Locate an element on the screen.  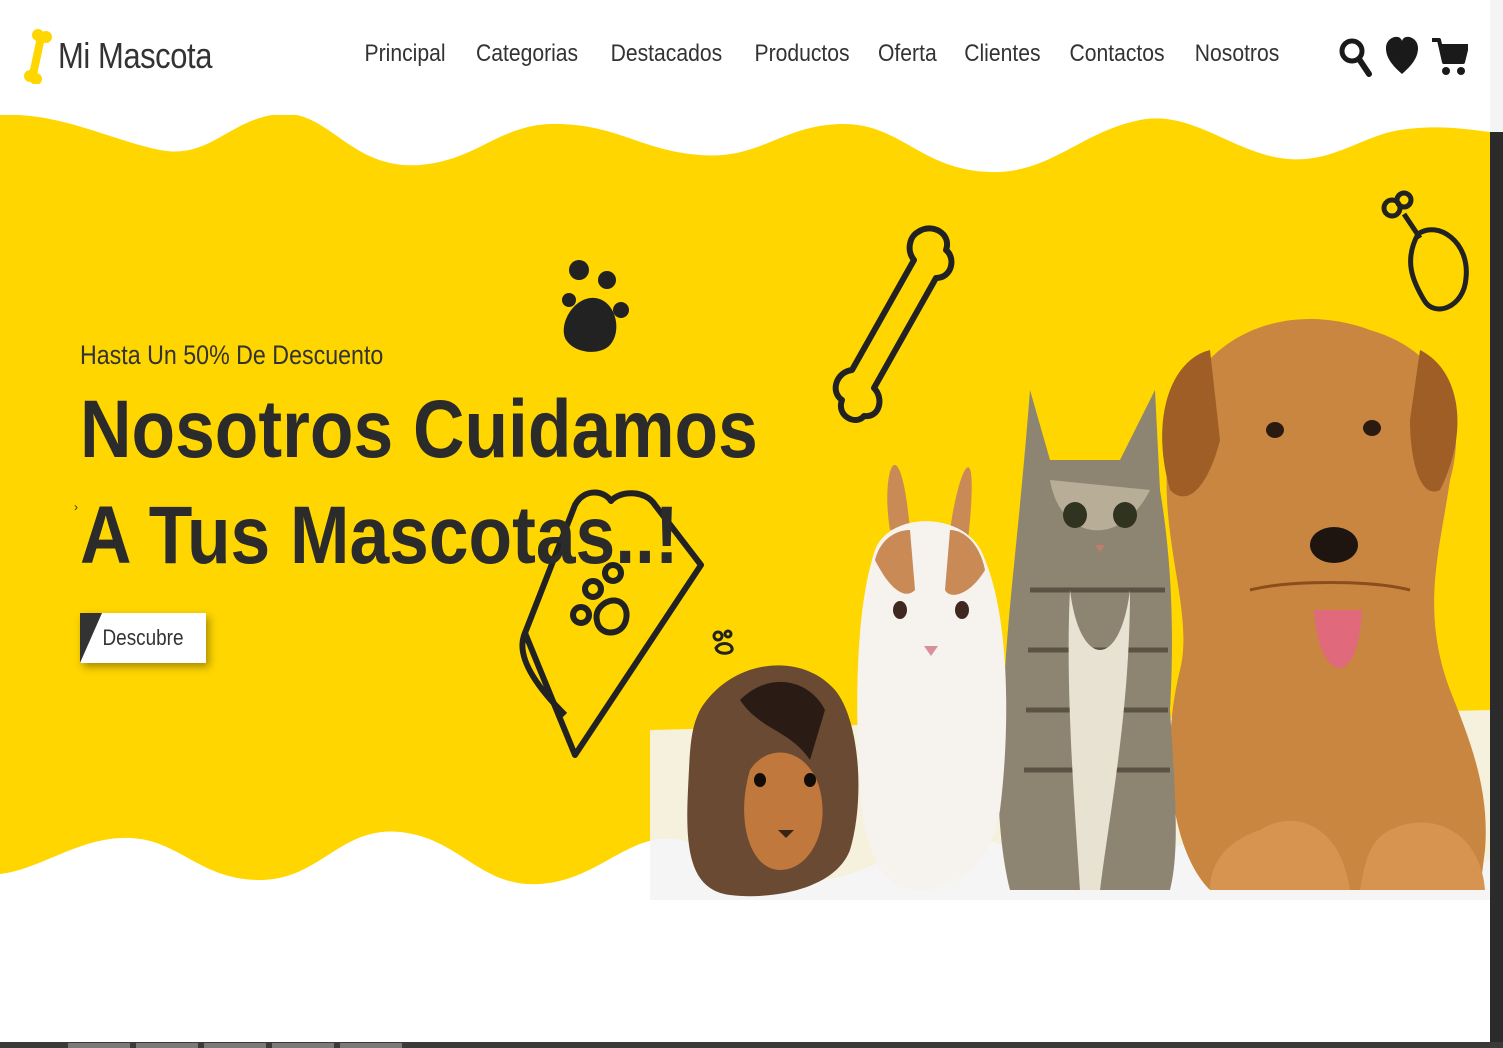
hero-subtitle: Hasta Un 50% De Descuento is located at coordinates (232, 355).